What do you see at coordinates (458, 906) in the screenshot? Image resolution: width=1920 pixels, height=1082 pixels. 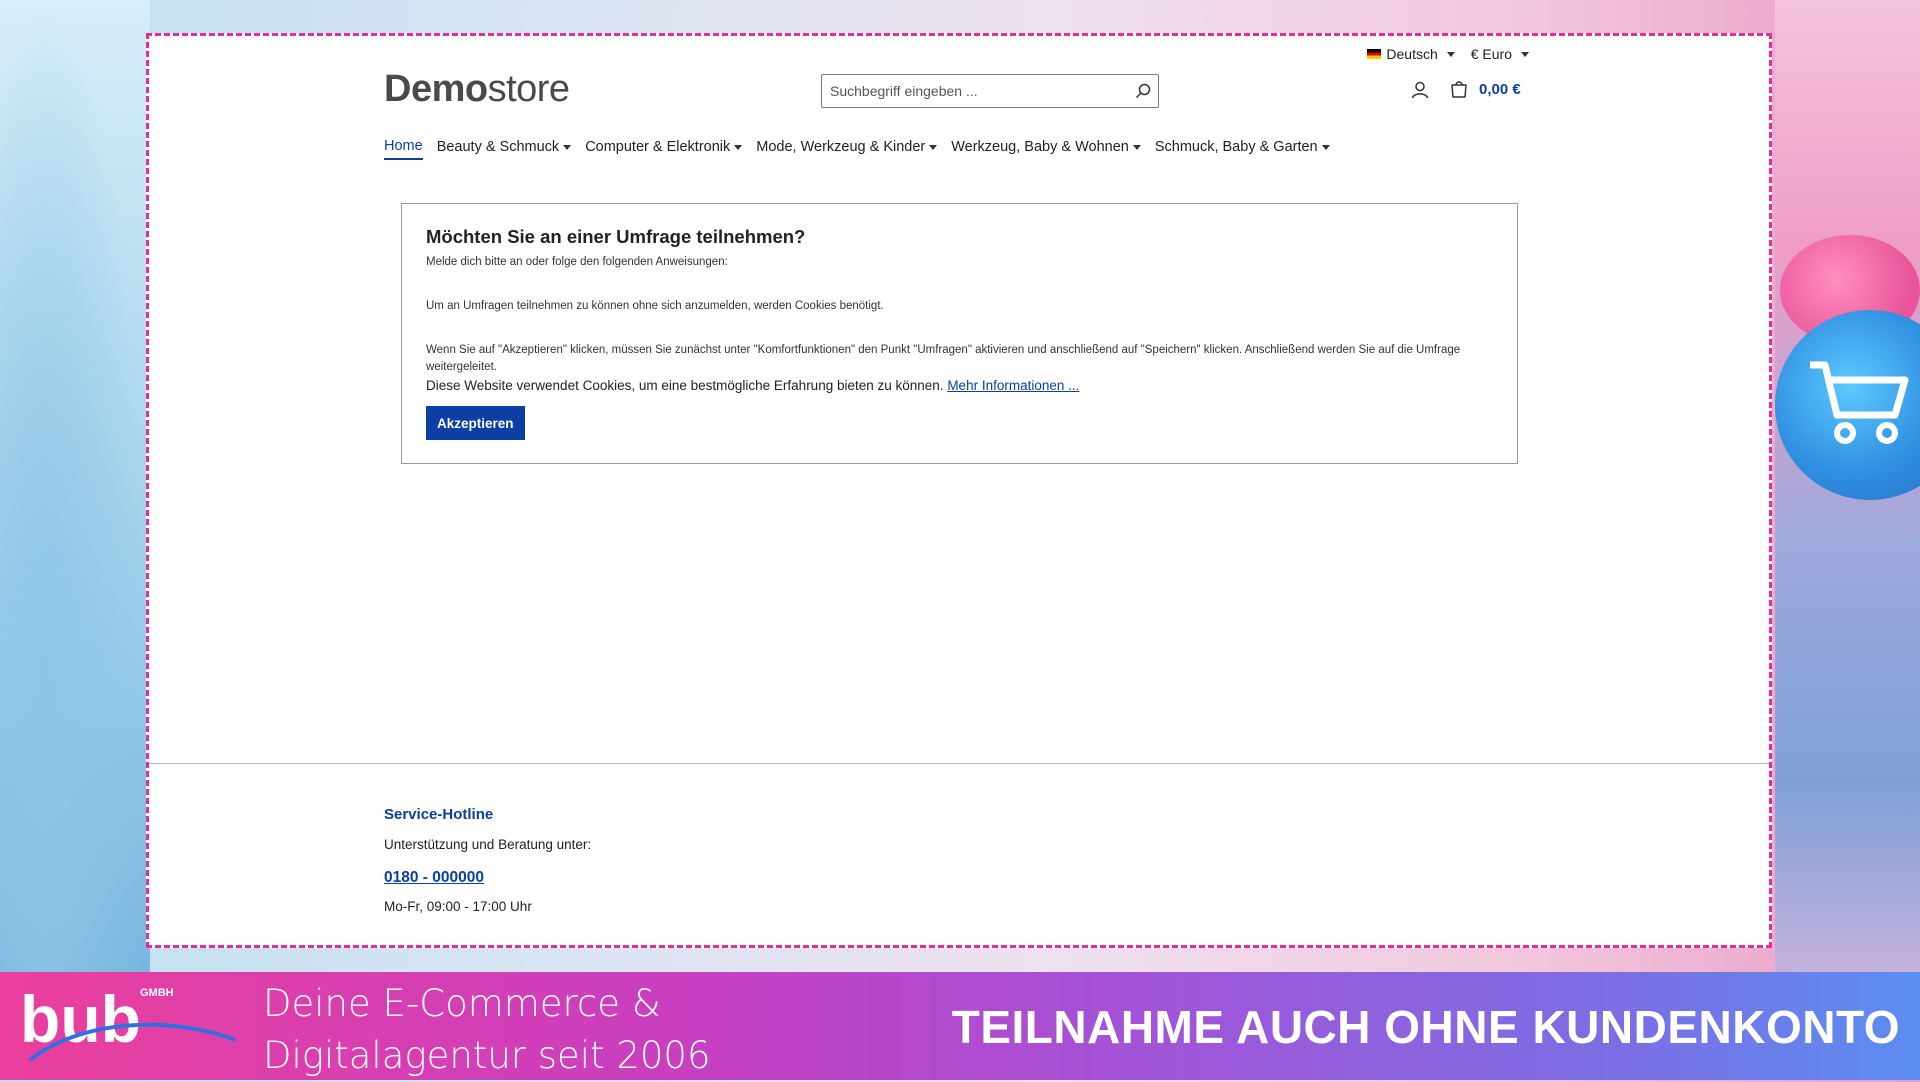 I see `hotline-hours: Mo-Fr, 09:00 - 17:00 Uhr` at bounding box center [458, 906].